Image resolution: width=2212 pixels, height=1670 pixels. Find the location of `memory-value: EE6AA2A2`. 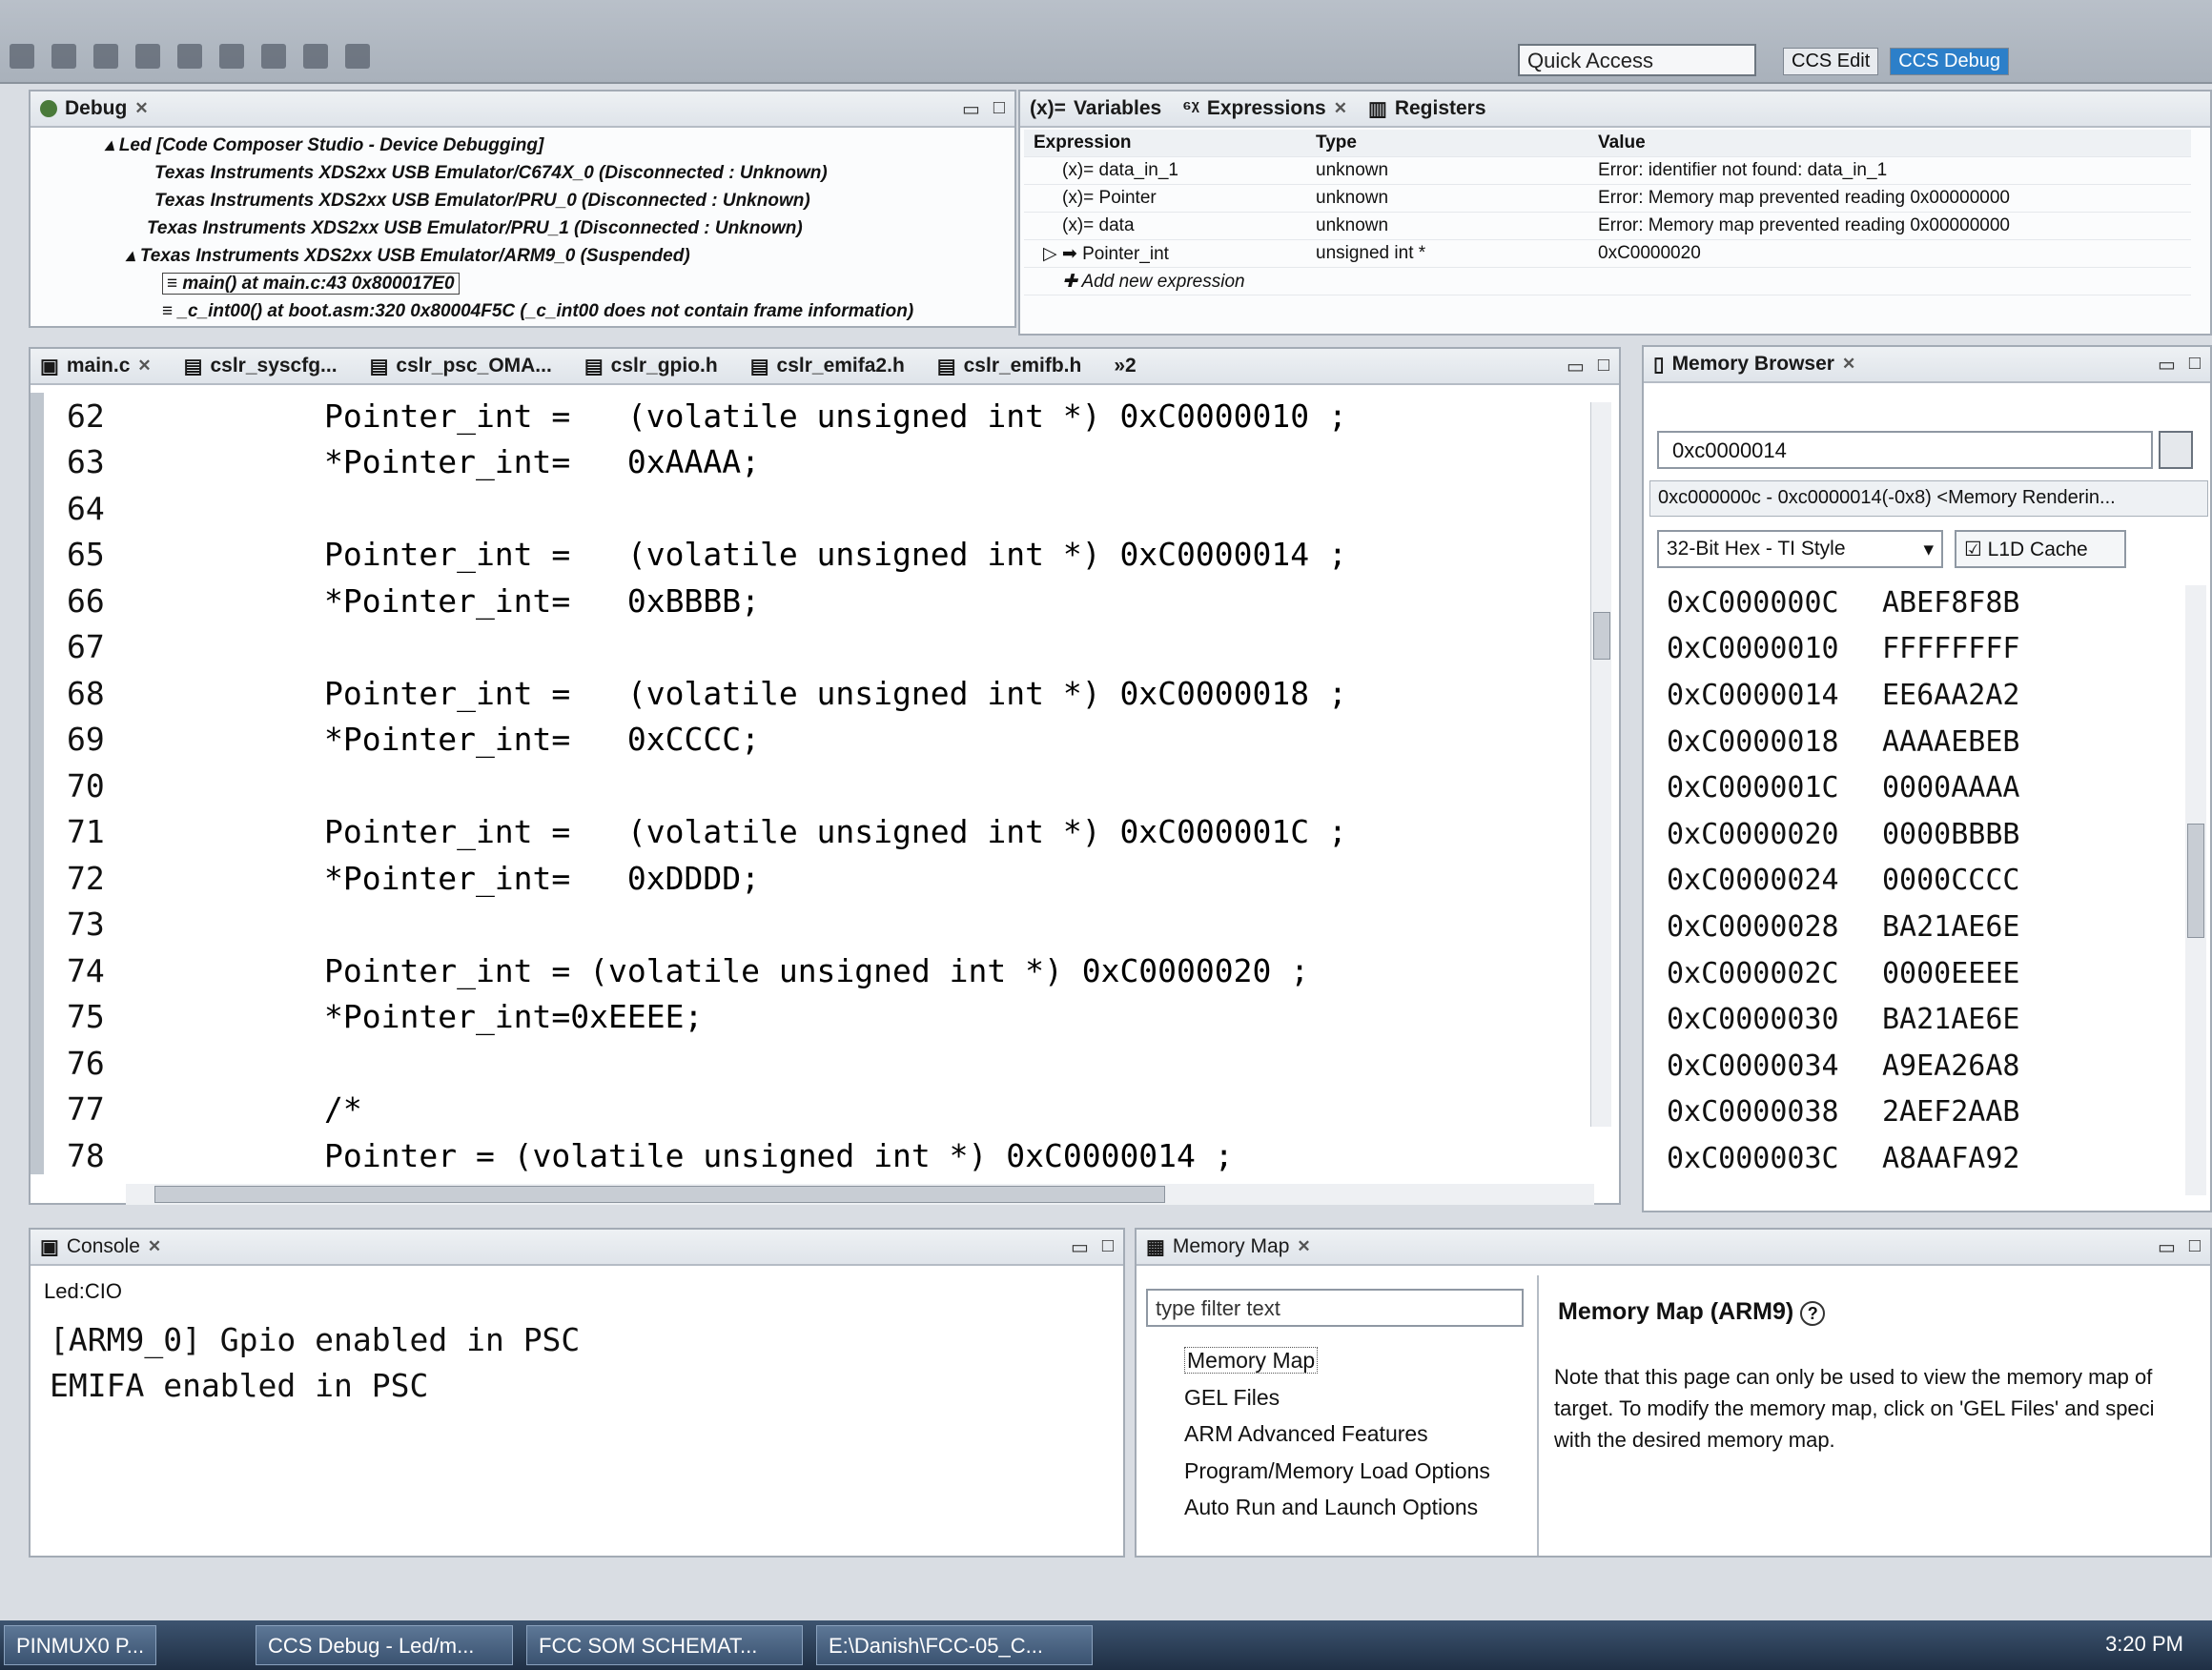

memory-value: EE6AA2A2 is located at coordinates (1951, 695).